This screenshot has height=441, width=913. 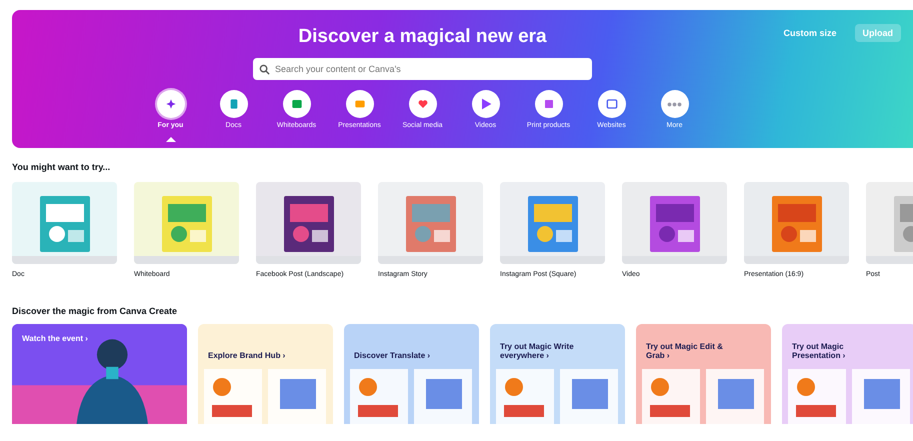 I want to click on promo-card: Explore Brand Hub ›, so click(x=265, y=374).